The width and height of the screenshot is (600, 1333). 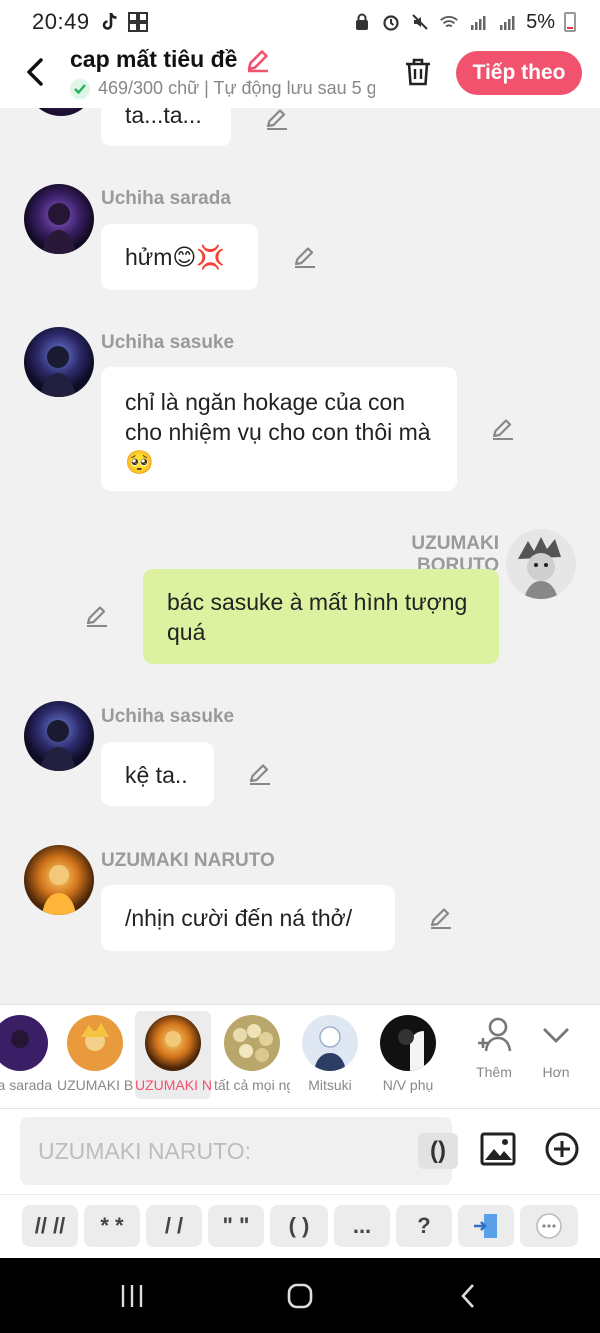 I want to click on recent-apps-button, so click(x=132, y=1296).